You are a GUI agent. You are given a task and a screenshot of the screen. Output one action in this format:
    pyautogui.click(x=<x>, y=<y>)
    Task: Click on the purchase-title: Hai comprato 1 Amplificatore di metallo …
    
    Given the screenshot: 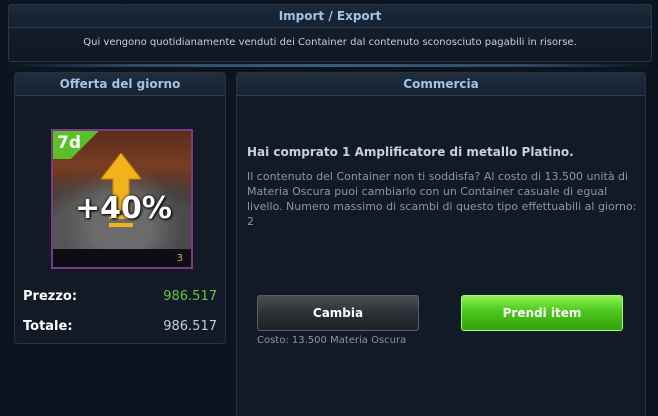 What is the action you would take?
    pyautogui.click(x=410, y=152)
    